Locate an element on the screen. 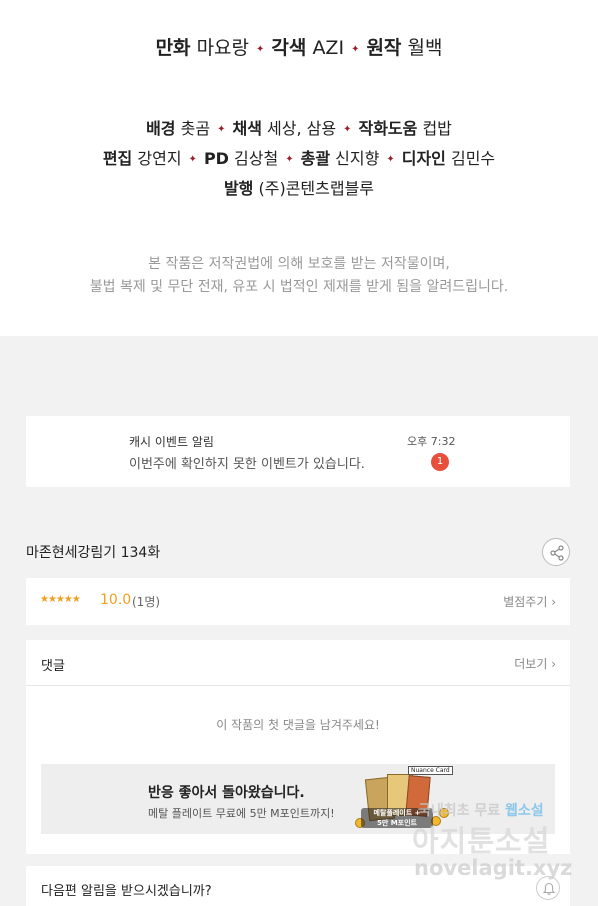 Image resolution: width=598 pixels, height=906 pixels. credit-name: 김상철 is located at coordinates (256, 158).